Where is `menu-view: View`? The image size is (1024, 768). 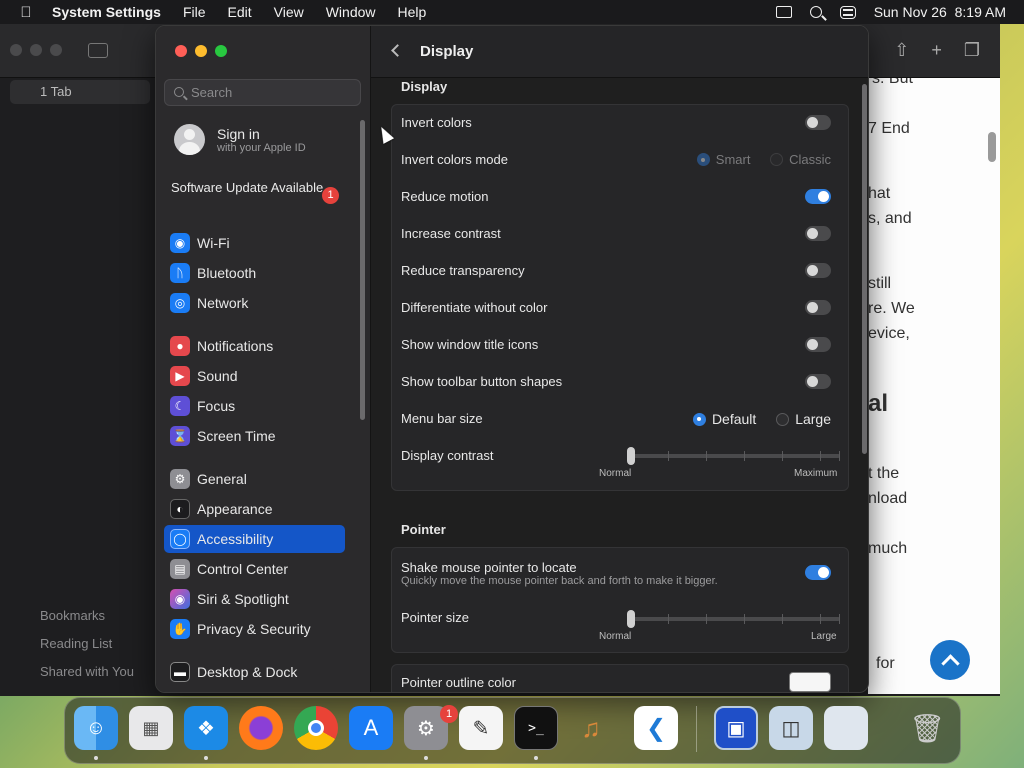 menu-view: View is located at coordinates (289, 12).